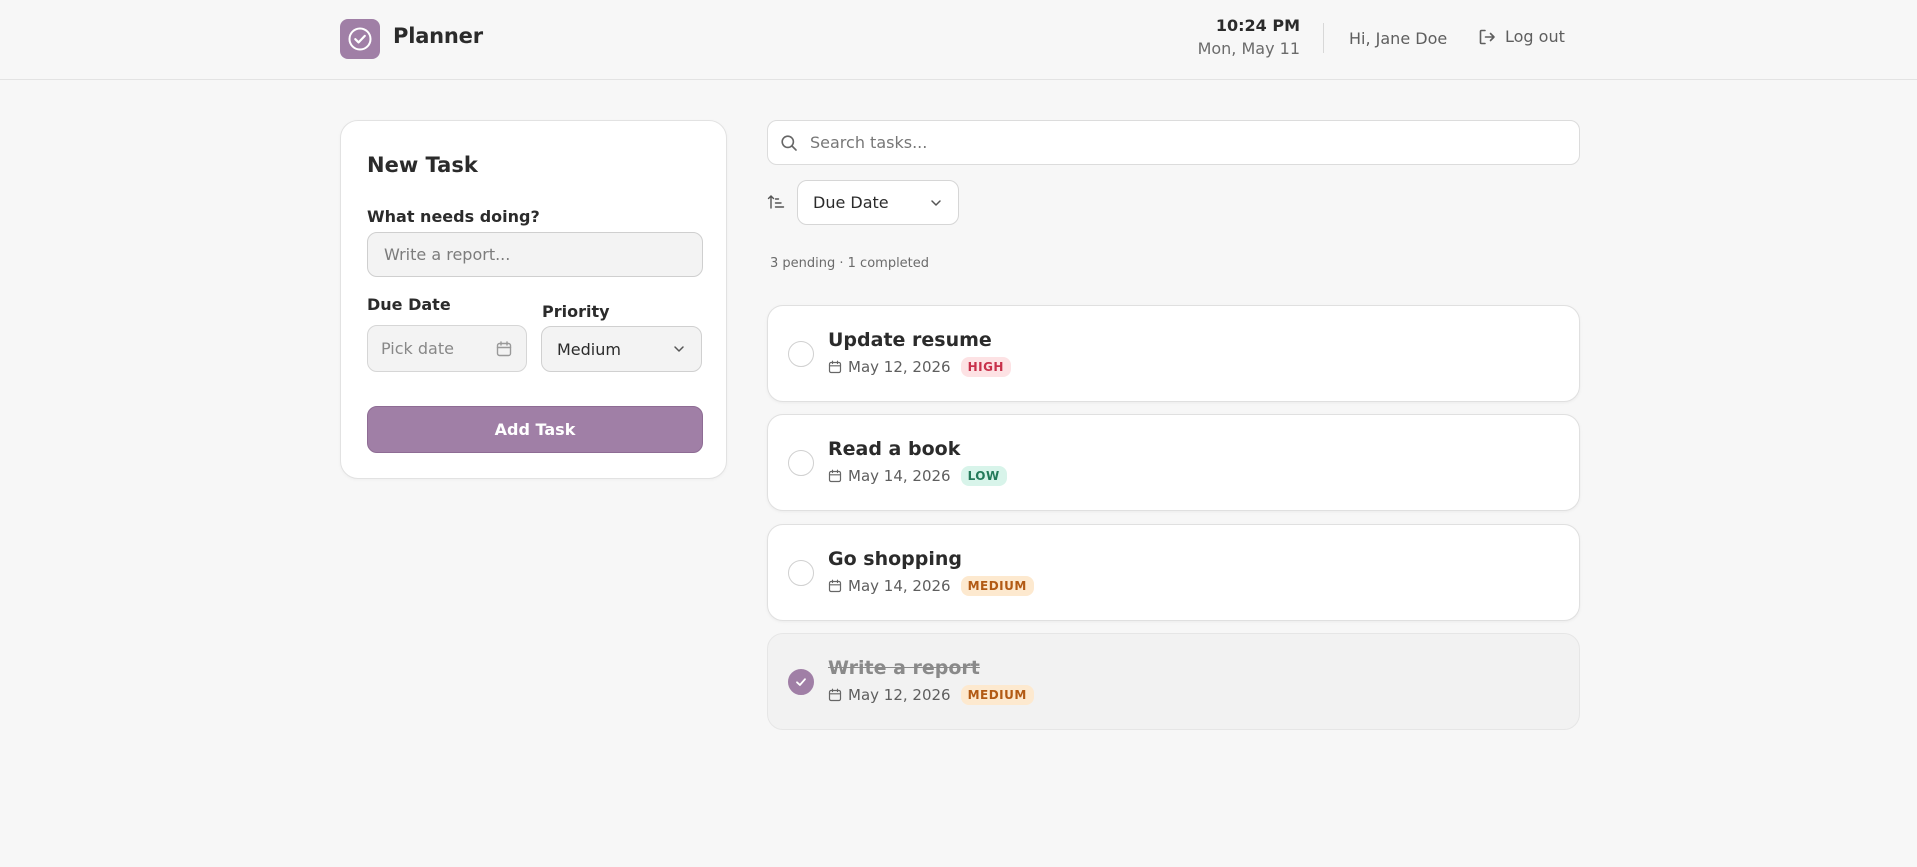  Describe the element at coordinates (438, 36) in the screenshot. I see `app-title: Planner` at that location.